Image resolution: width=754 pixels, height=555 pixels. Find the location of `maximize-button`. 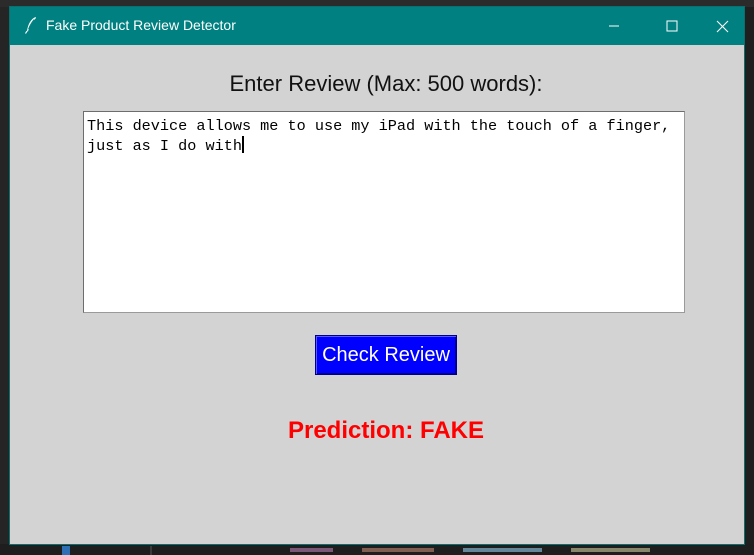

maximize-button is located at coordinates (672, 26).